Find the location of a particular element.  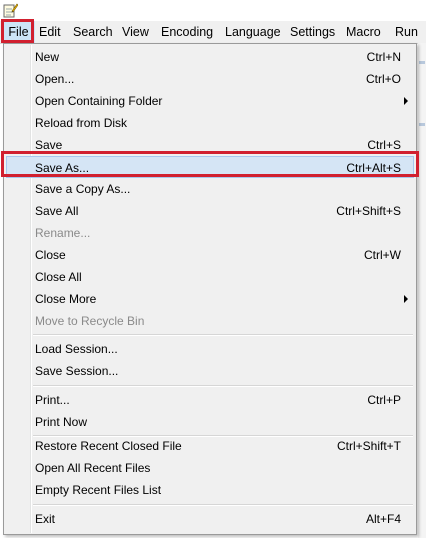

menu-macro: Macro is located at coordinates (363, 32).